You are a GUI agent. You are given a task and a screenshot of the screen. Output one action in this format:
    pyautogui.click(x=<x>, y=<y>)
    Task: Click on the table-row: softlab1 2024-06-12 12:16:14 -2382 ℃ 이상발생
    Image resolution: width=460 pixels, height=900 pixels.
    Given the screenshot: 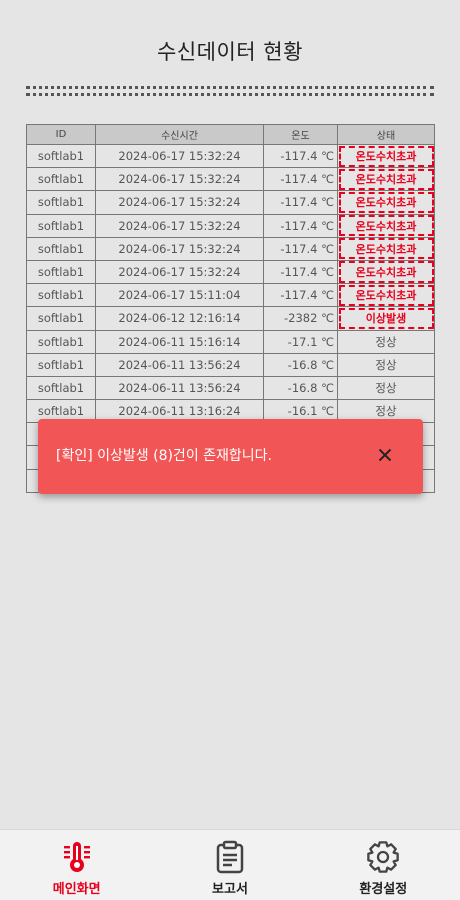 What is the action you would take?
    pyautogui.click(x=230, y=318)
    